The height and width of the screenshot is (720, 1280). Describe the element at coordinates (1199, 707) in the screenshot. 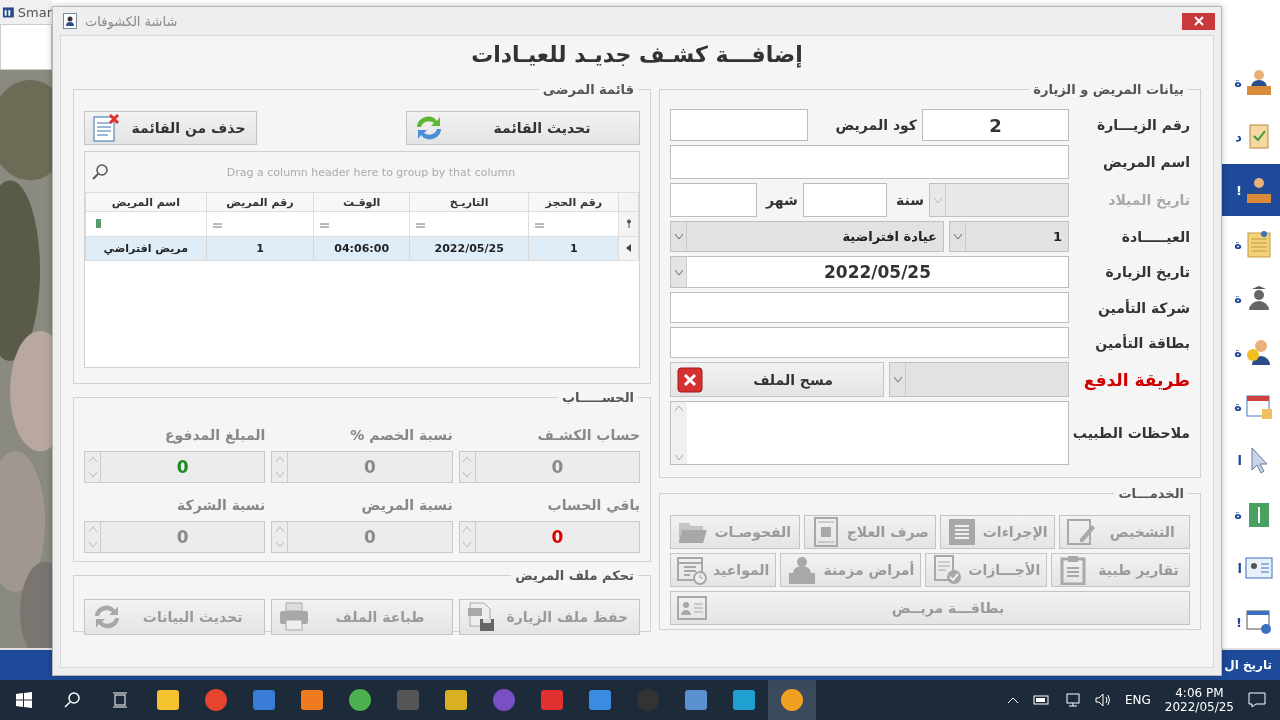

I see `clock-date: 2022/05/25` at that location.